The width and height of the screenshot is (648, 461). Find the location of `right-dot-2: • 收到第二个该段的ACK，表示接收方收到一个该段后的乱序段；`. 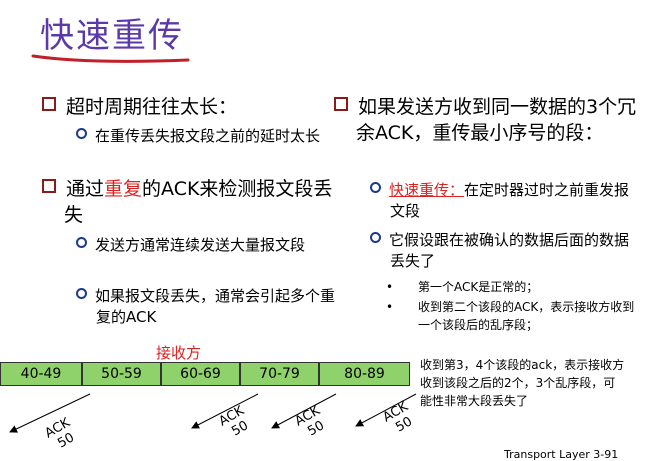

right-dot-2: • 收到第二个该段的ACK，表示接收方收到一个该段后的乱序段； is located at coordinates (510, 316).